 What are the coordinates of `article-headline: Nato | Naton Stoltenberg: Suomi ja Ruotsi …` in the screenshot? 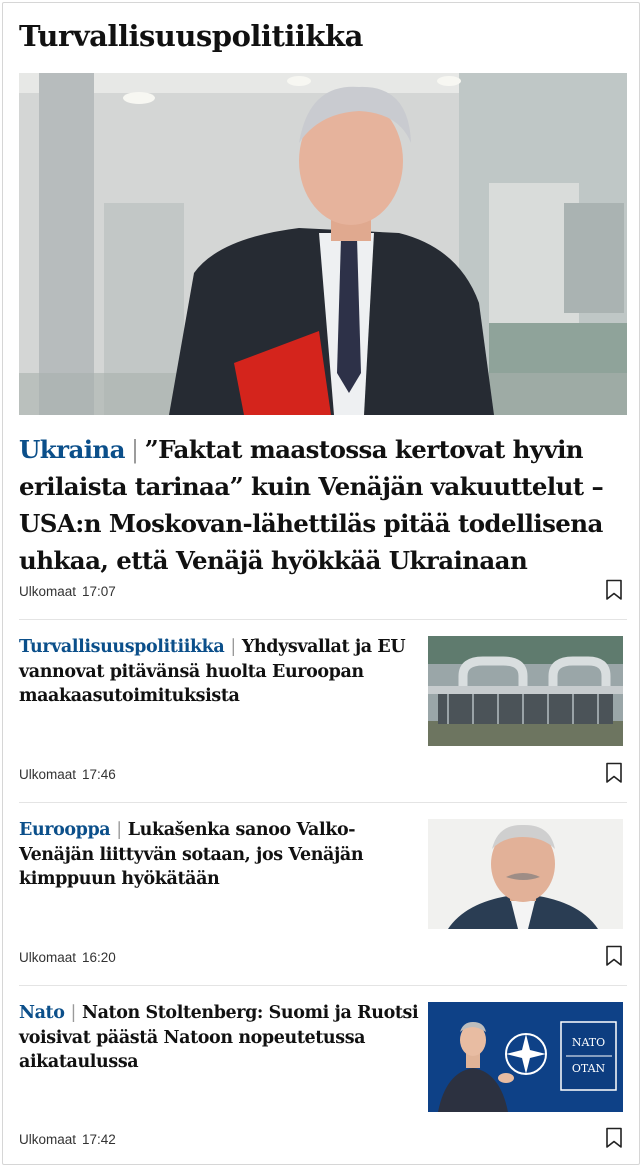 It's located at (219, 1038).